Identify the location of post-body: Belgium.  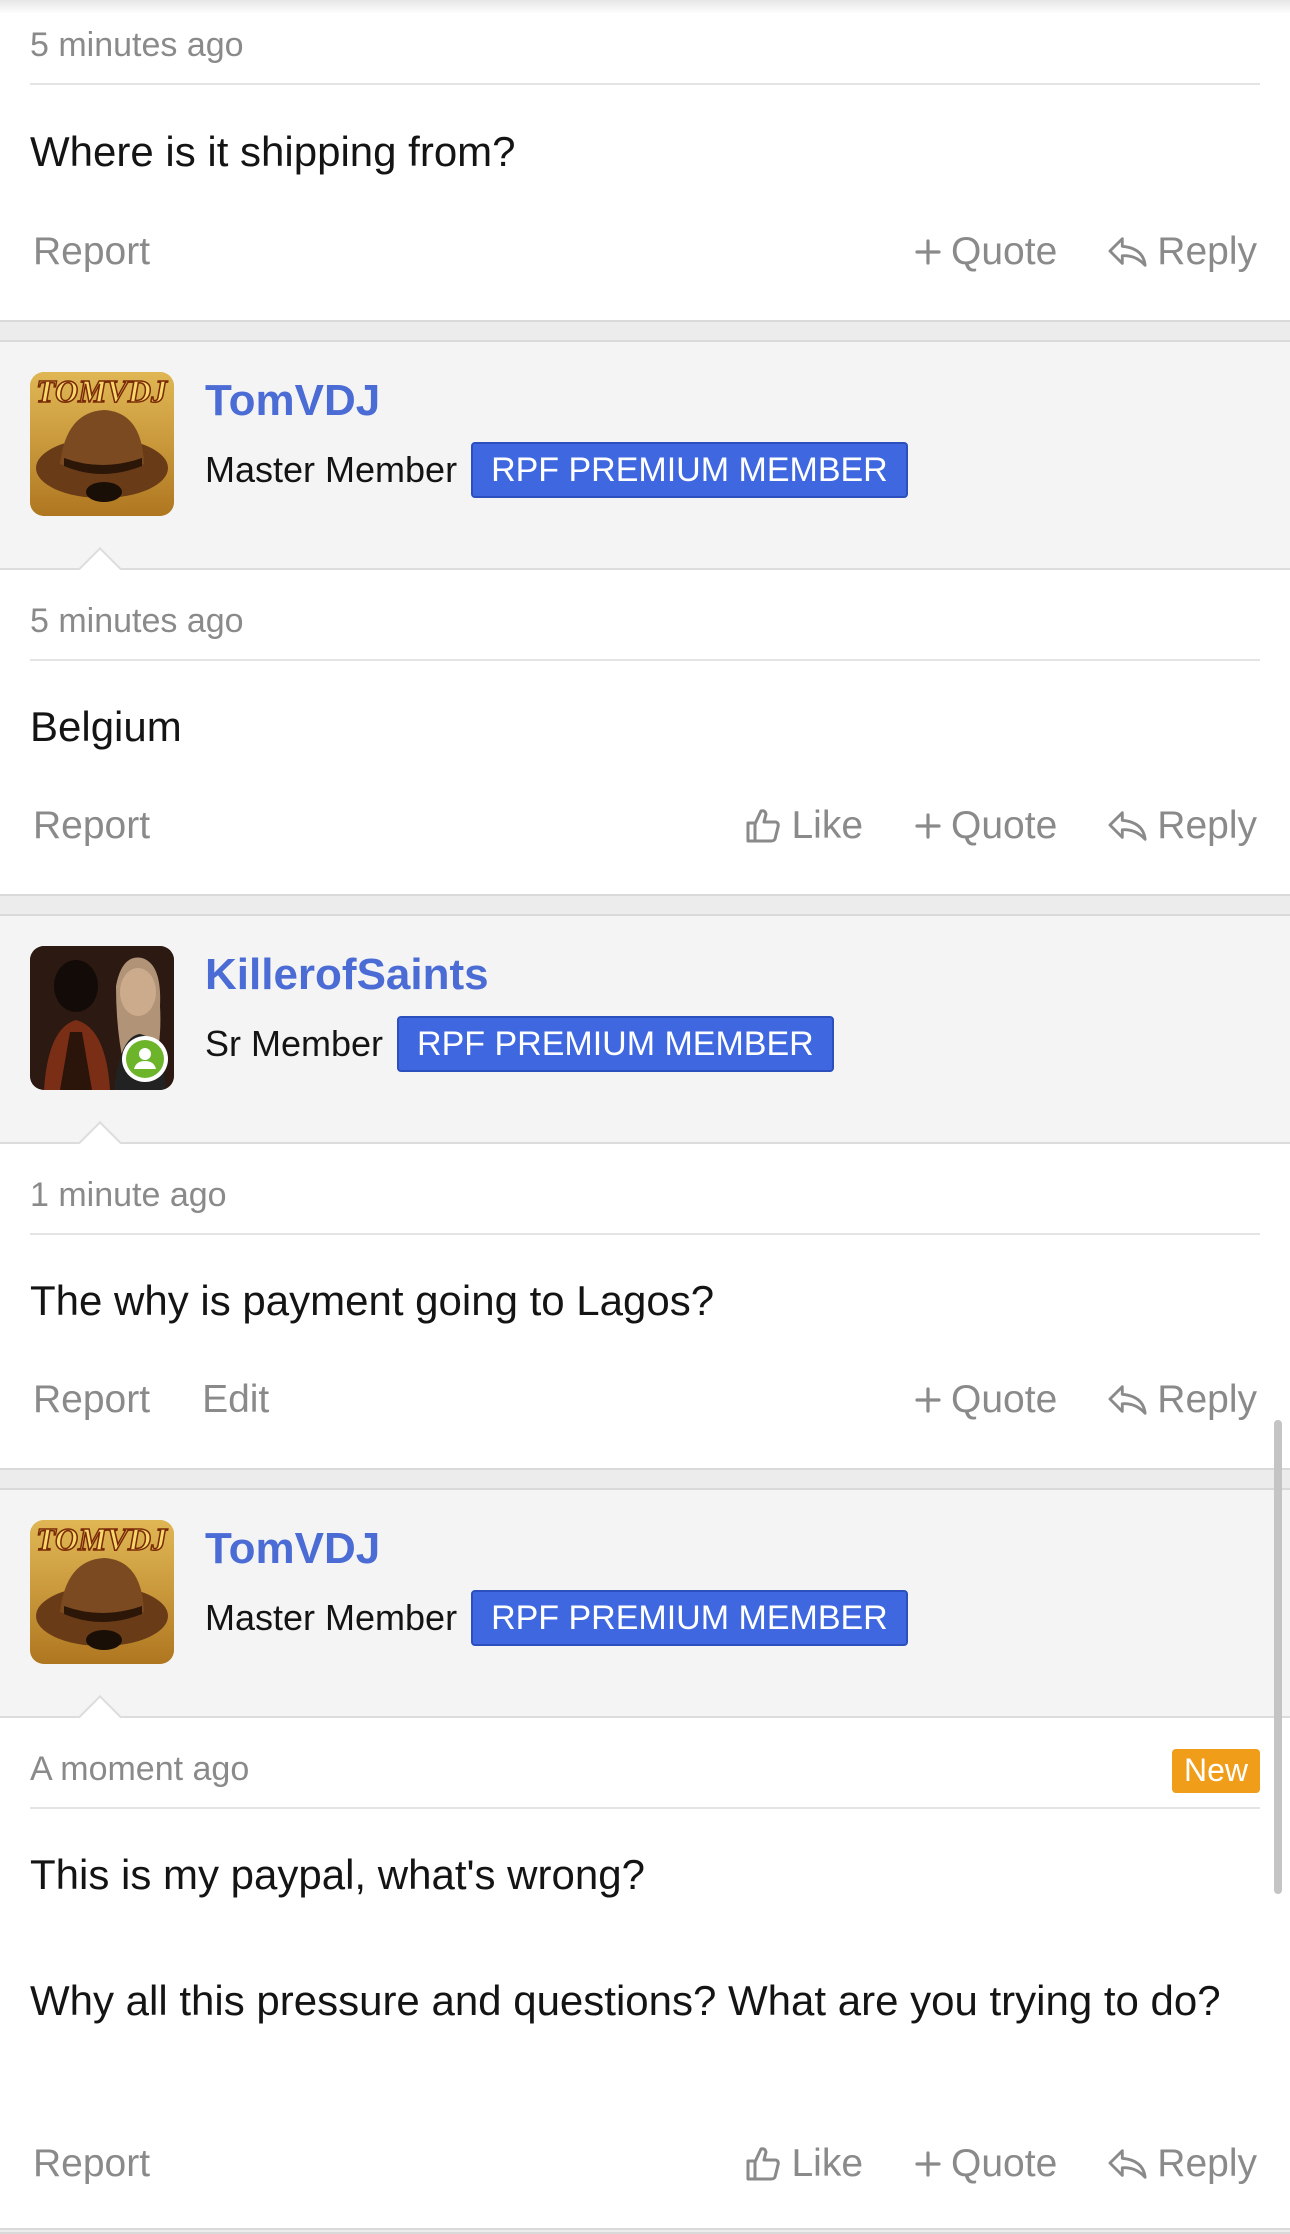
(645, 726).